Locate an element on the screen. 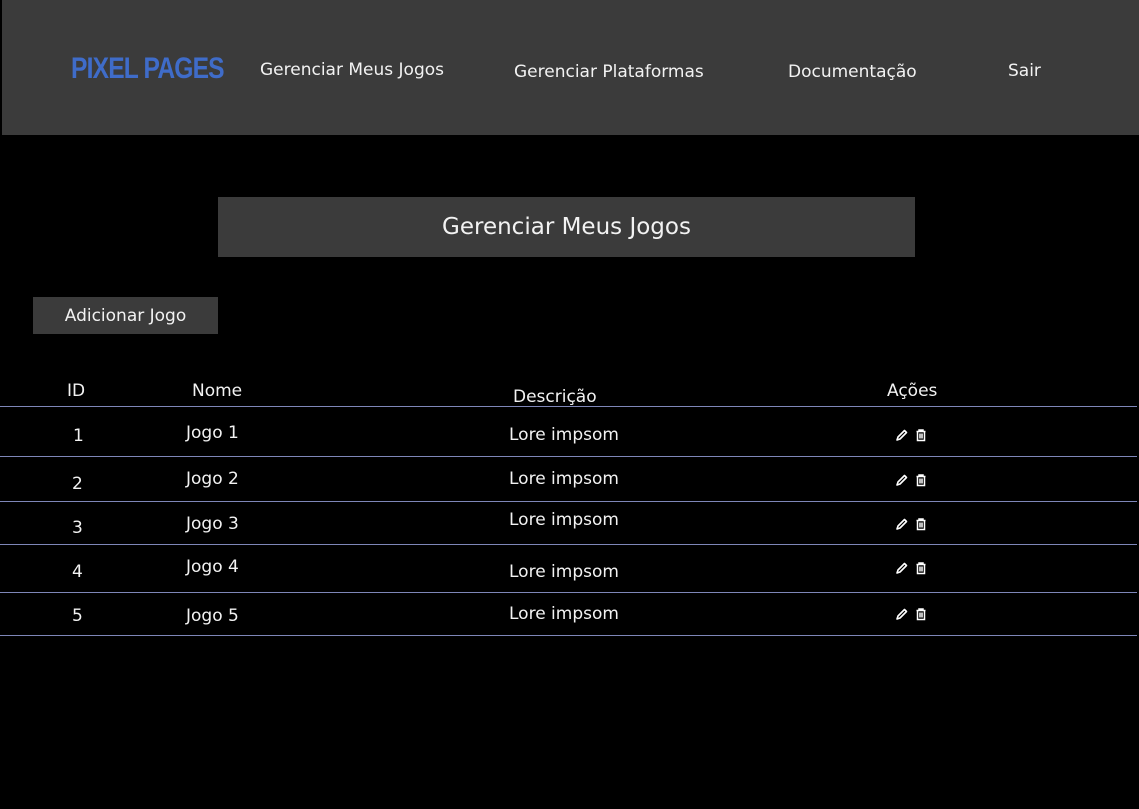 The image size is (1139, 809). column-header-descricao: Descrição is located at coordinates (555, 397).